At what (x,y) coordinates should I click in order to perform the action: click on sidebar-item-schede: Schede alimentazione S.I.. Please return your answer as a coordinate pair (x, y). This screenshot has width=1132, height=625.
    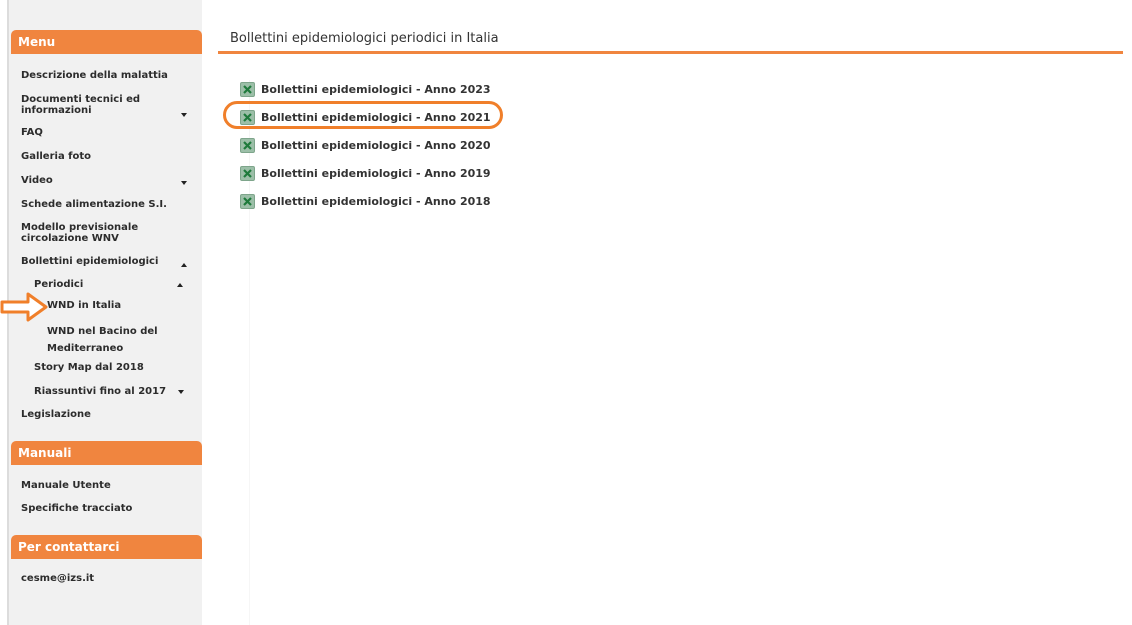
    Looking at the image, I should click on (106, 204).